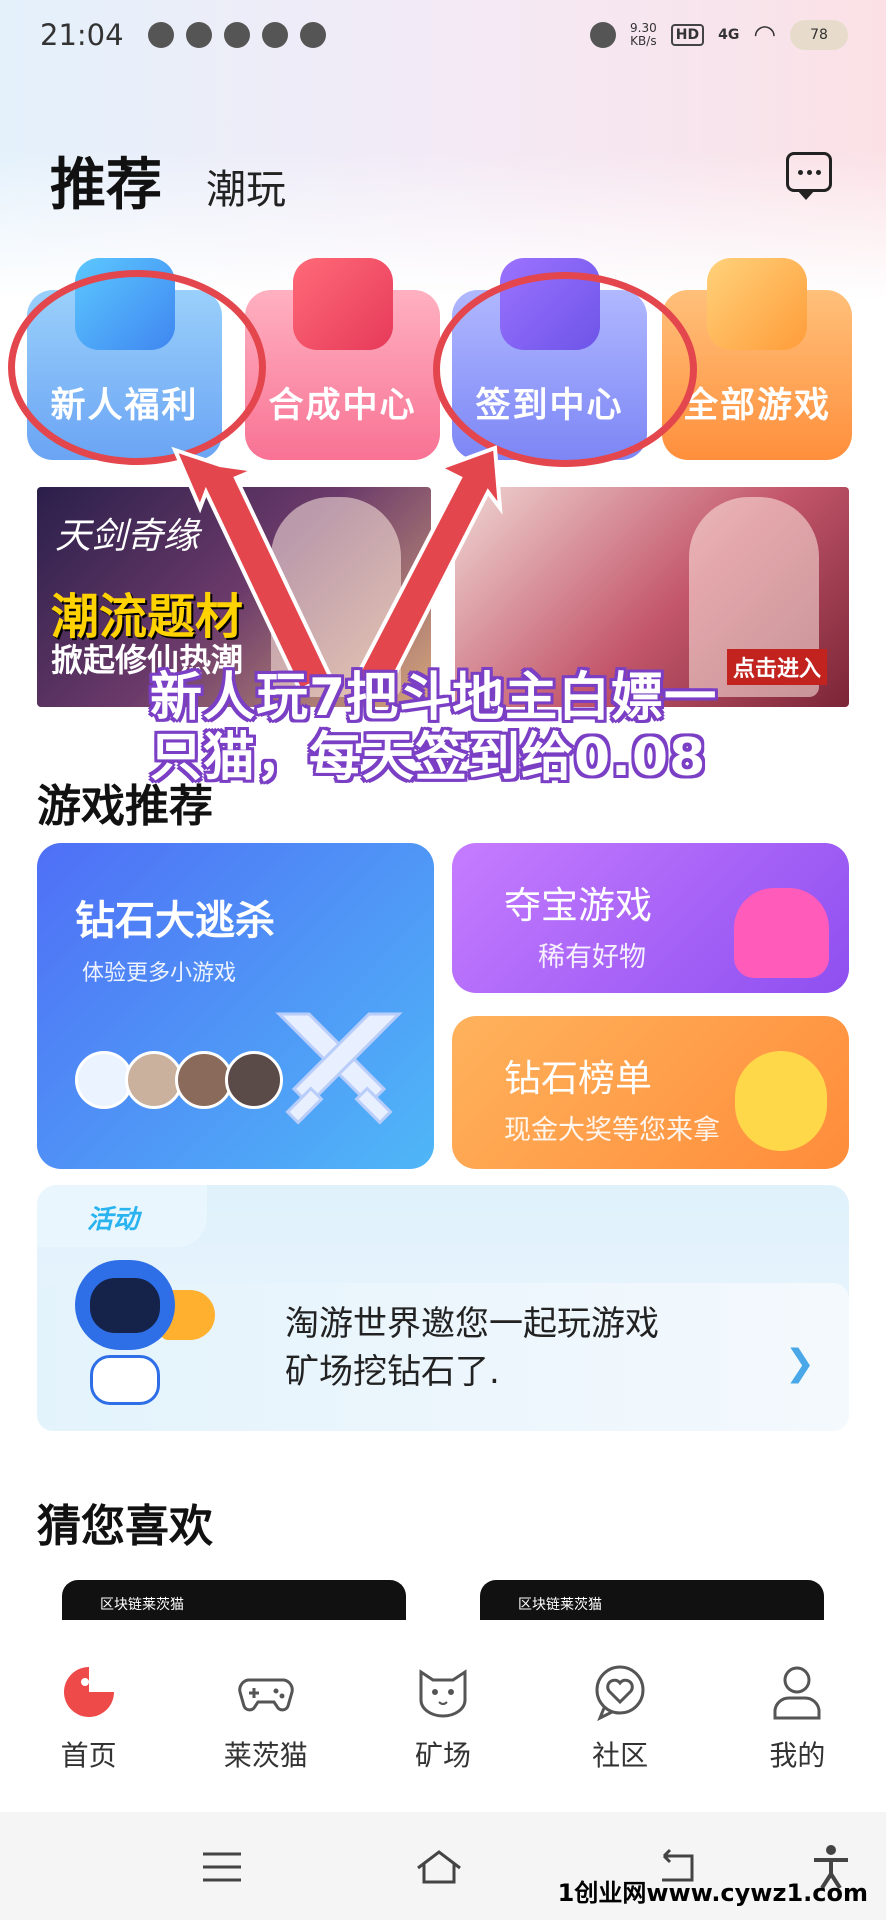 The width and height of the screenshot is (886, 1920). I want to click on cat-icon, so click(443, 1692).